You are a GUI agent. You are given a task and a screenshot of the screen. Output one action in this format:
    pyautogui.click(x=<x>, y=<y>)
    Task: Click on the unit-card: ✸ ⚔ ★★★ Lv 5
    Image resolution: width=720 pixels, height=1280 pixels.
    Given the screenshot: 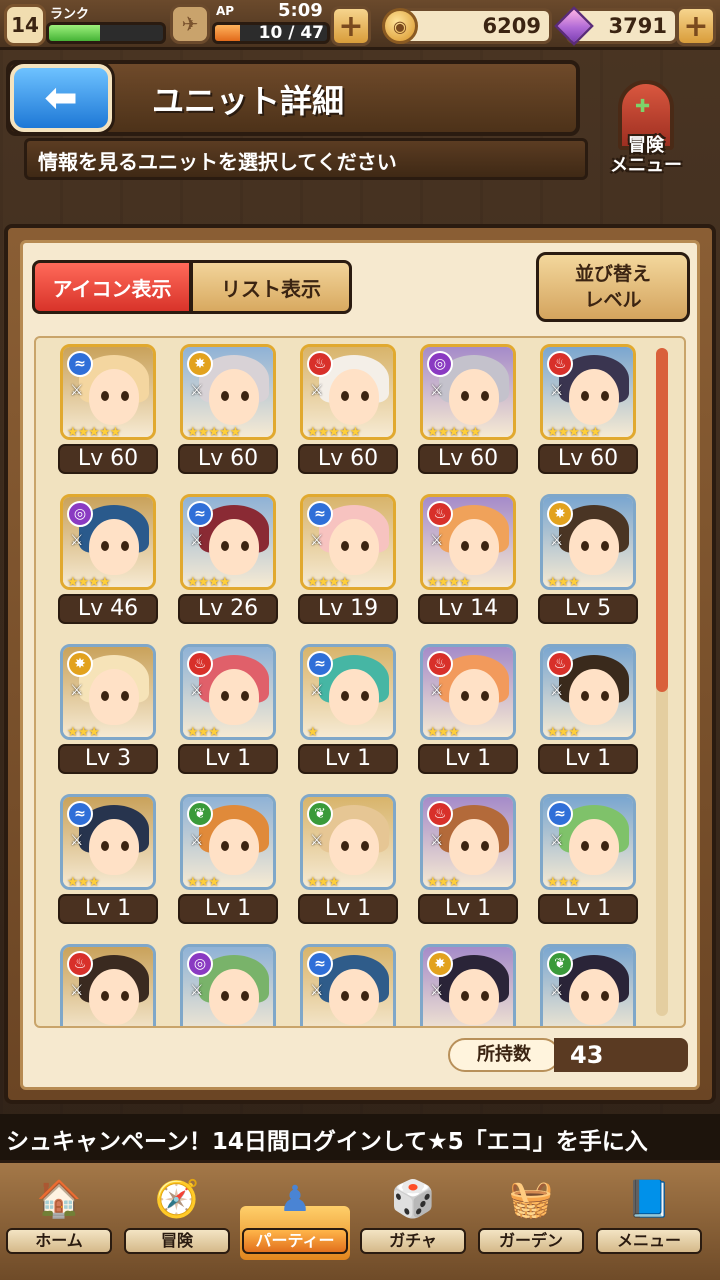 What is the action you would take?
    pyautogui.click(x=590, y=560)
    